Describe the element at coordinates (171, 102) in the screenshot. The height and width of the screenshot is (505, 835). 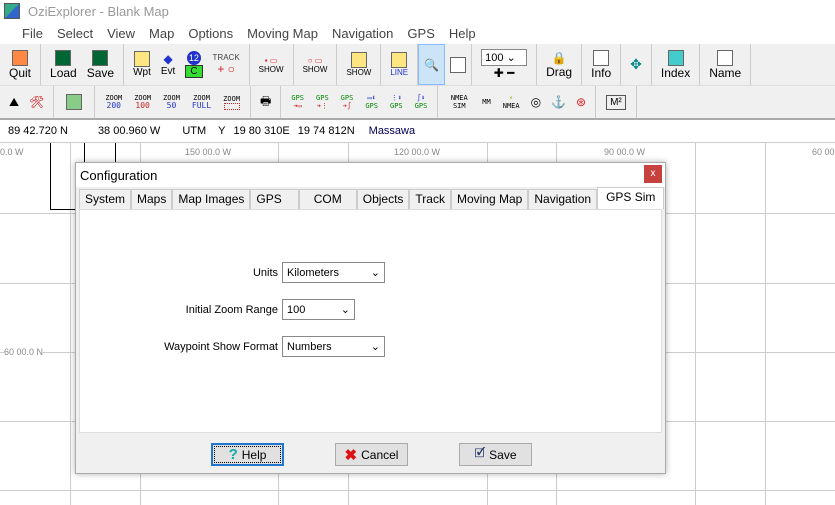
I see `zoom-50-button: ZOOM 50` at that location.